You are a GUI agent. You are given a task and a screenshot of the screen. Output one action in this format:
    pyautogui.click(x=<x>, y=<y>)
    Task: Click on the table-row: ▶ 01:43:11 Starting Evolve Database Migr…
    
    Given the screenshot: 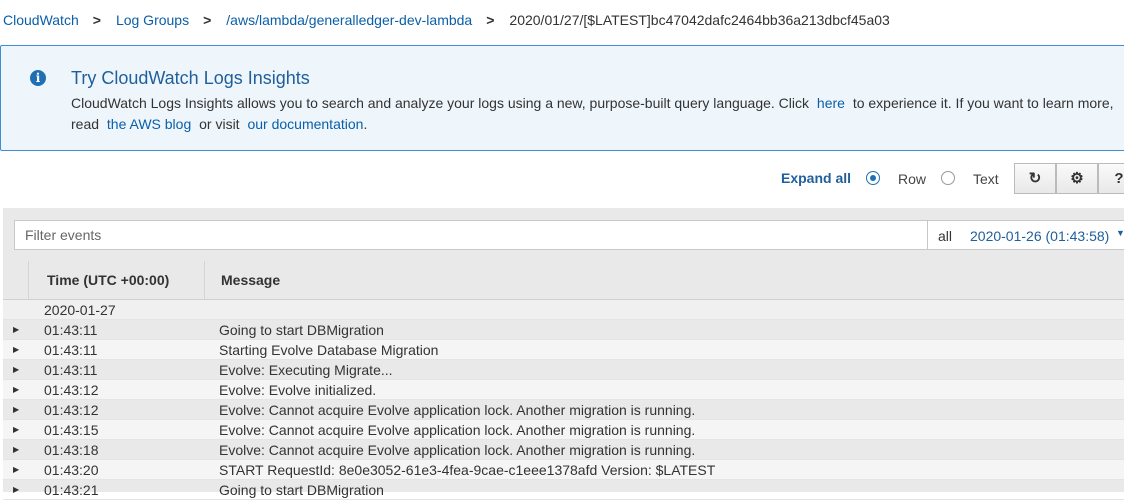 What is the action you would take?
    pyautogui.click(x=563, y=350)
    